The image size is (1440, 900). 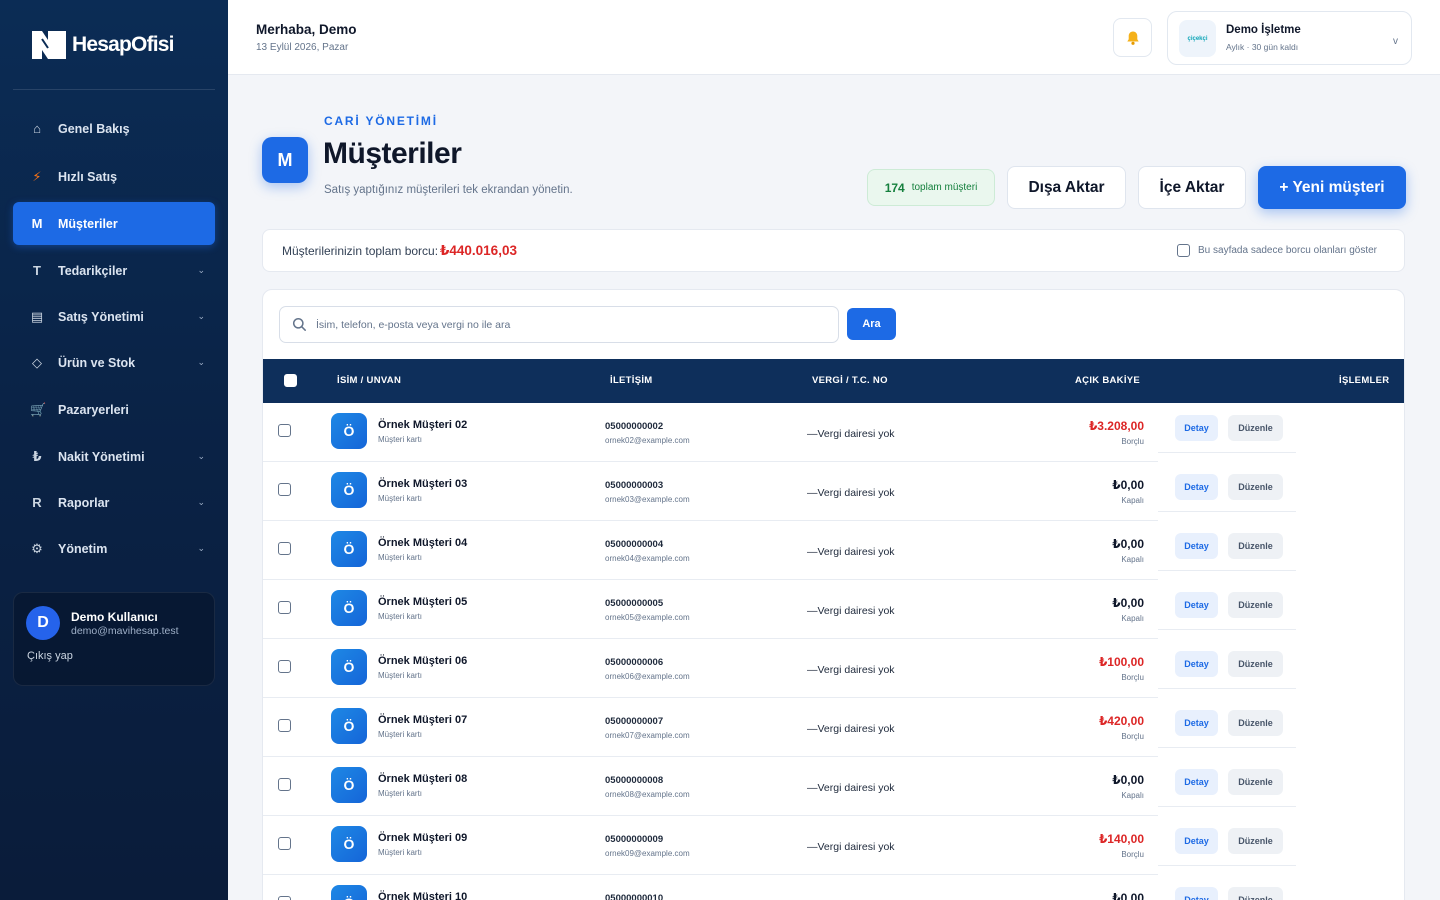 What do you see at coordinates (37, 223) in the screenshot?
I see `customers-icon: M` at bounding box center [37, 223].